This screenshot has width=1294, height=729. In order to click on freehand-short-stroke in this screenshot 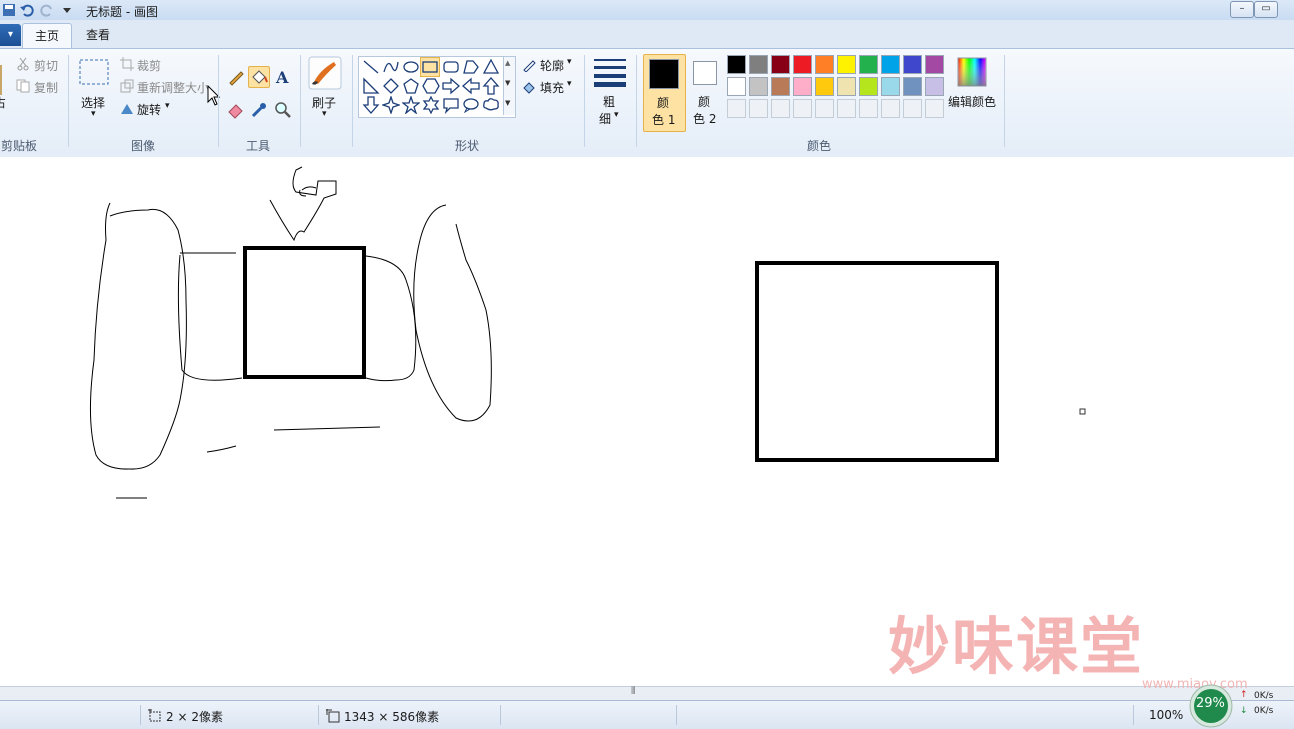, I will do `click(221, 449)`.